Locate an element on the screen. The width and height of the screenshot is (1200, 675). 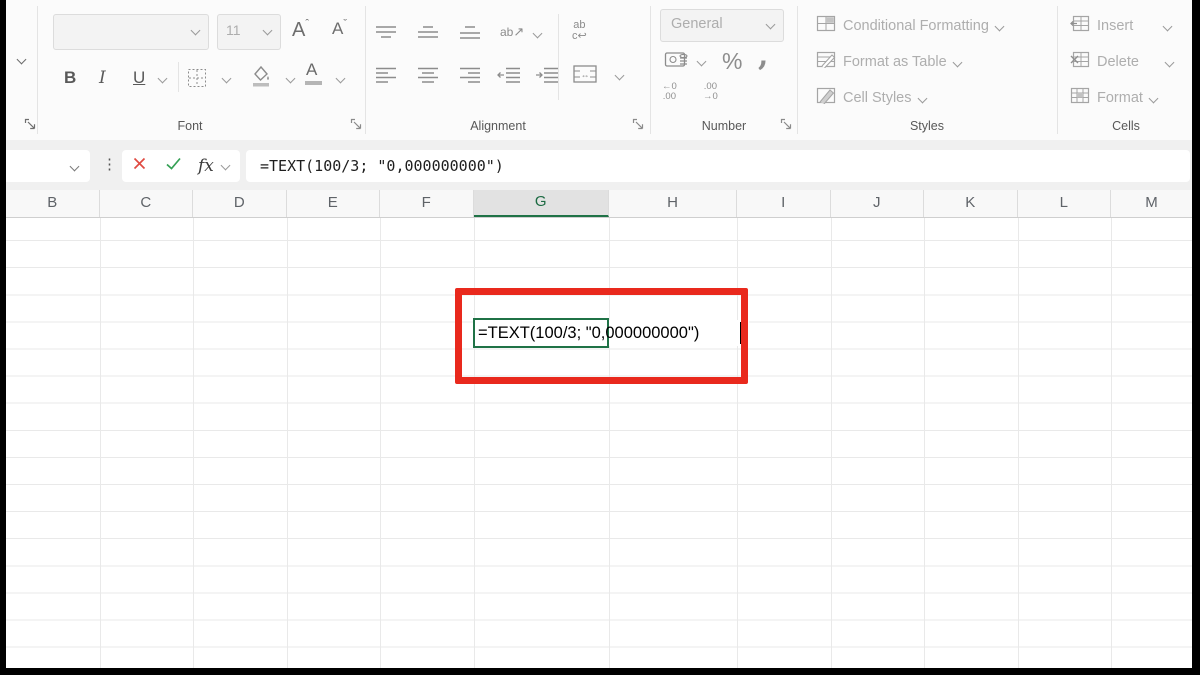
font-group-label: Font is located at coordinates (190, 126).